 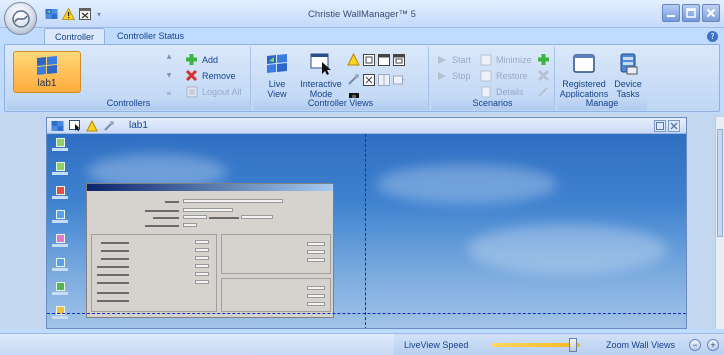 I want to click on stop-scenario-button: Stop, so click(x=453, y=75).